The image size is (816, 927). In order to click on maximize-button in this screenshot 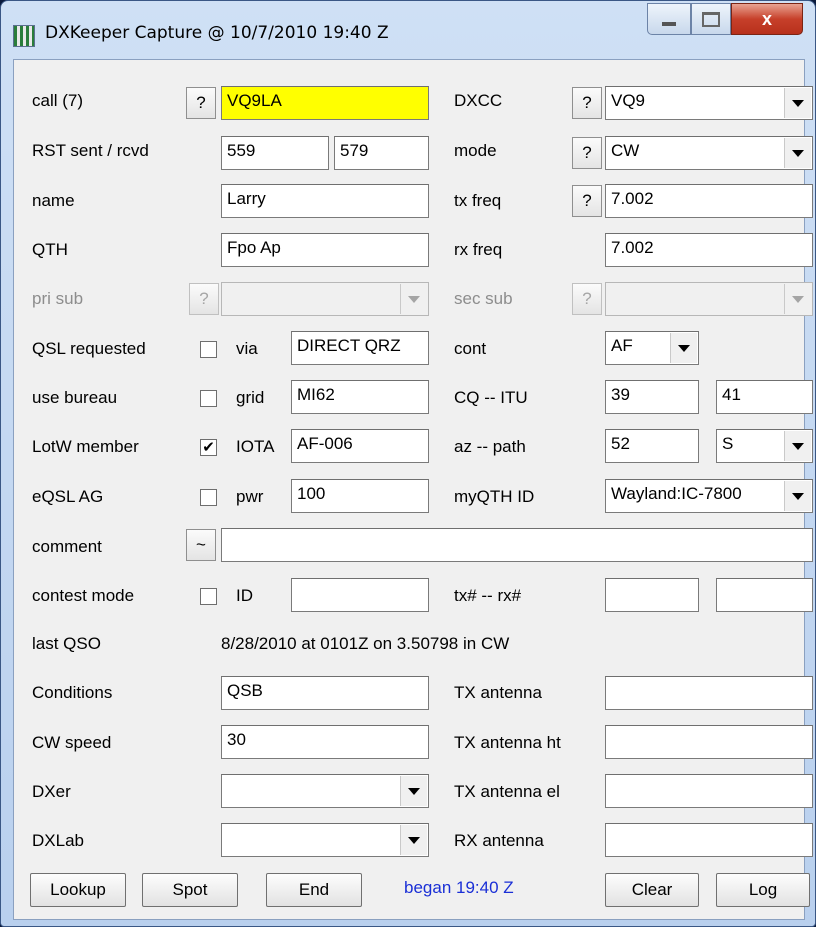, I will do `click(711, 19)`.